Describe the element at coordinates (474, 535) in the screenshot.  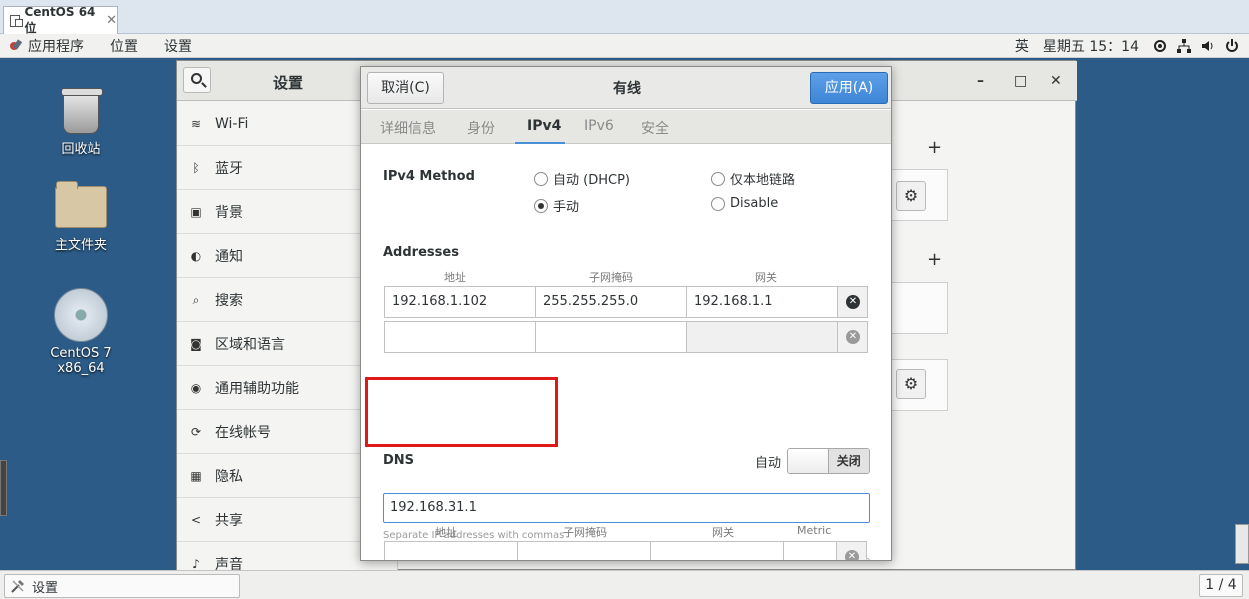
I see `dns-hint: Separate IP addresses with commas` at that location.